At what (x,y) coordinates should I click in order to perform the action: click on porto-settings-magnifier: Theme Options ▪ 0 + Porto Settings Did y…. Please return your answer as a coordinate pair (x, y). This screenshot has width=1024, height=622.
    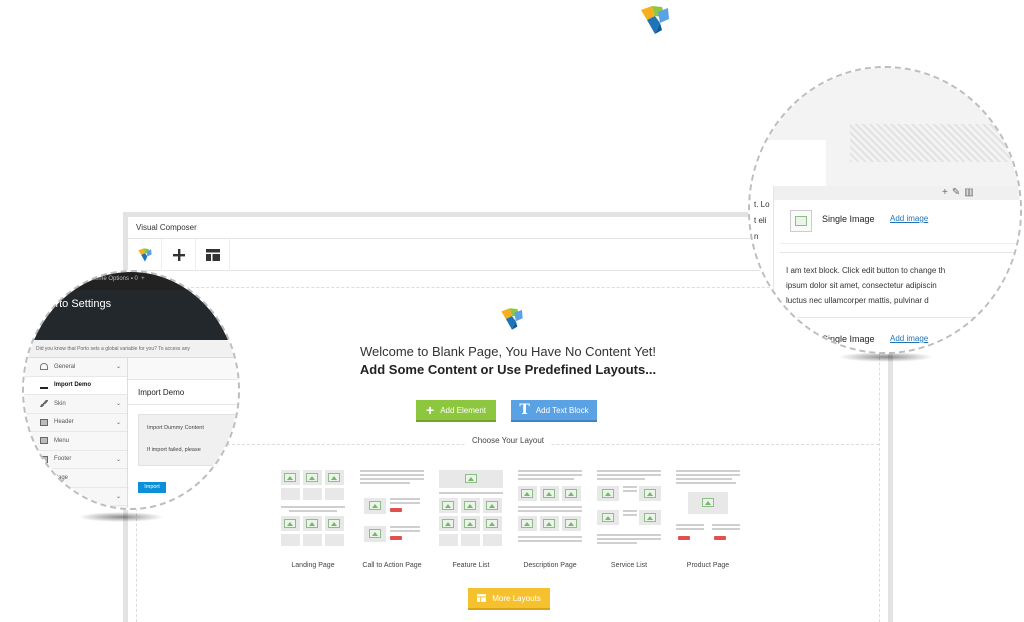
    Looking at the image, I should click on (131, 390).